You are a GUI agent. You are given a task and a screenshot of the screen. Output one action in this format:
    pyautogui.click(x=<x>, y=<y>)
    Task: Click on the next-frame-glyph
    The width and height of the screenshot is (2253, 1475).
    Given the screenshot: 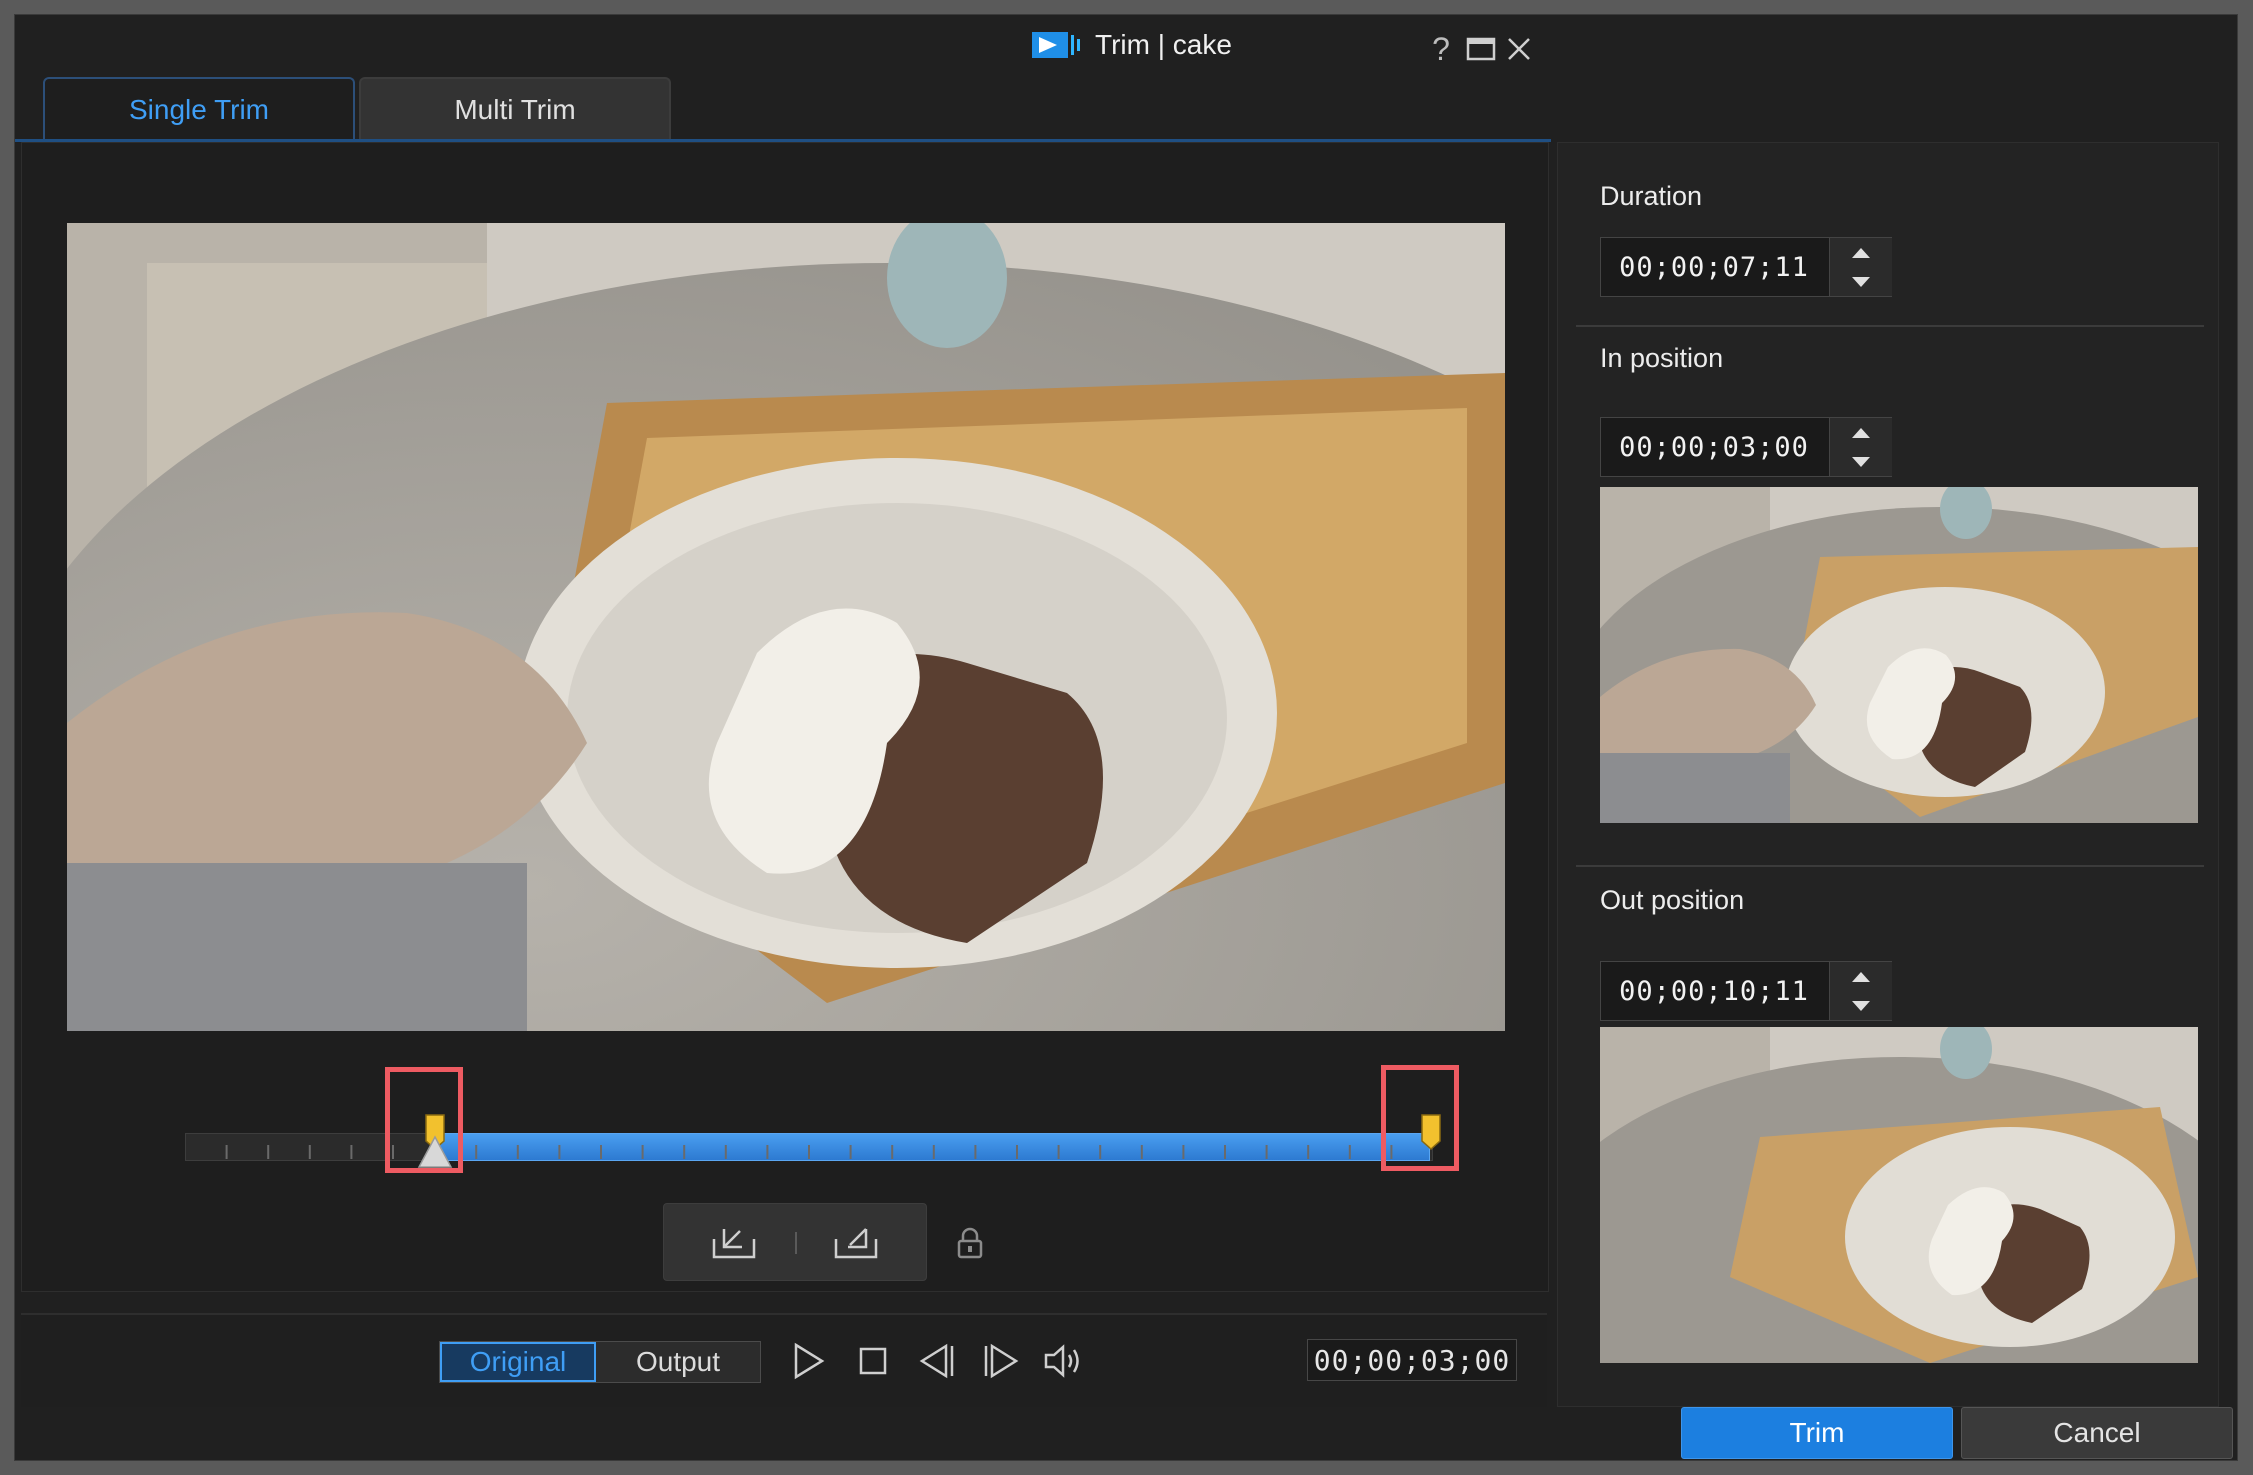 What is the action you would take?
    pyautogui.click(x=1001, y=1361)
    